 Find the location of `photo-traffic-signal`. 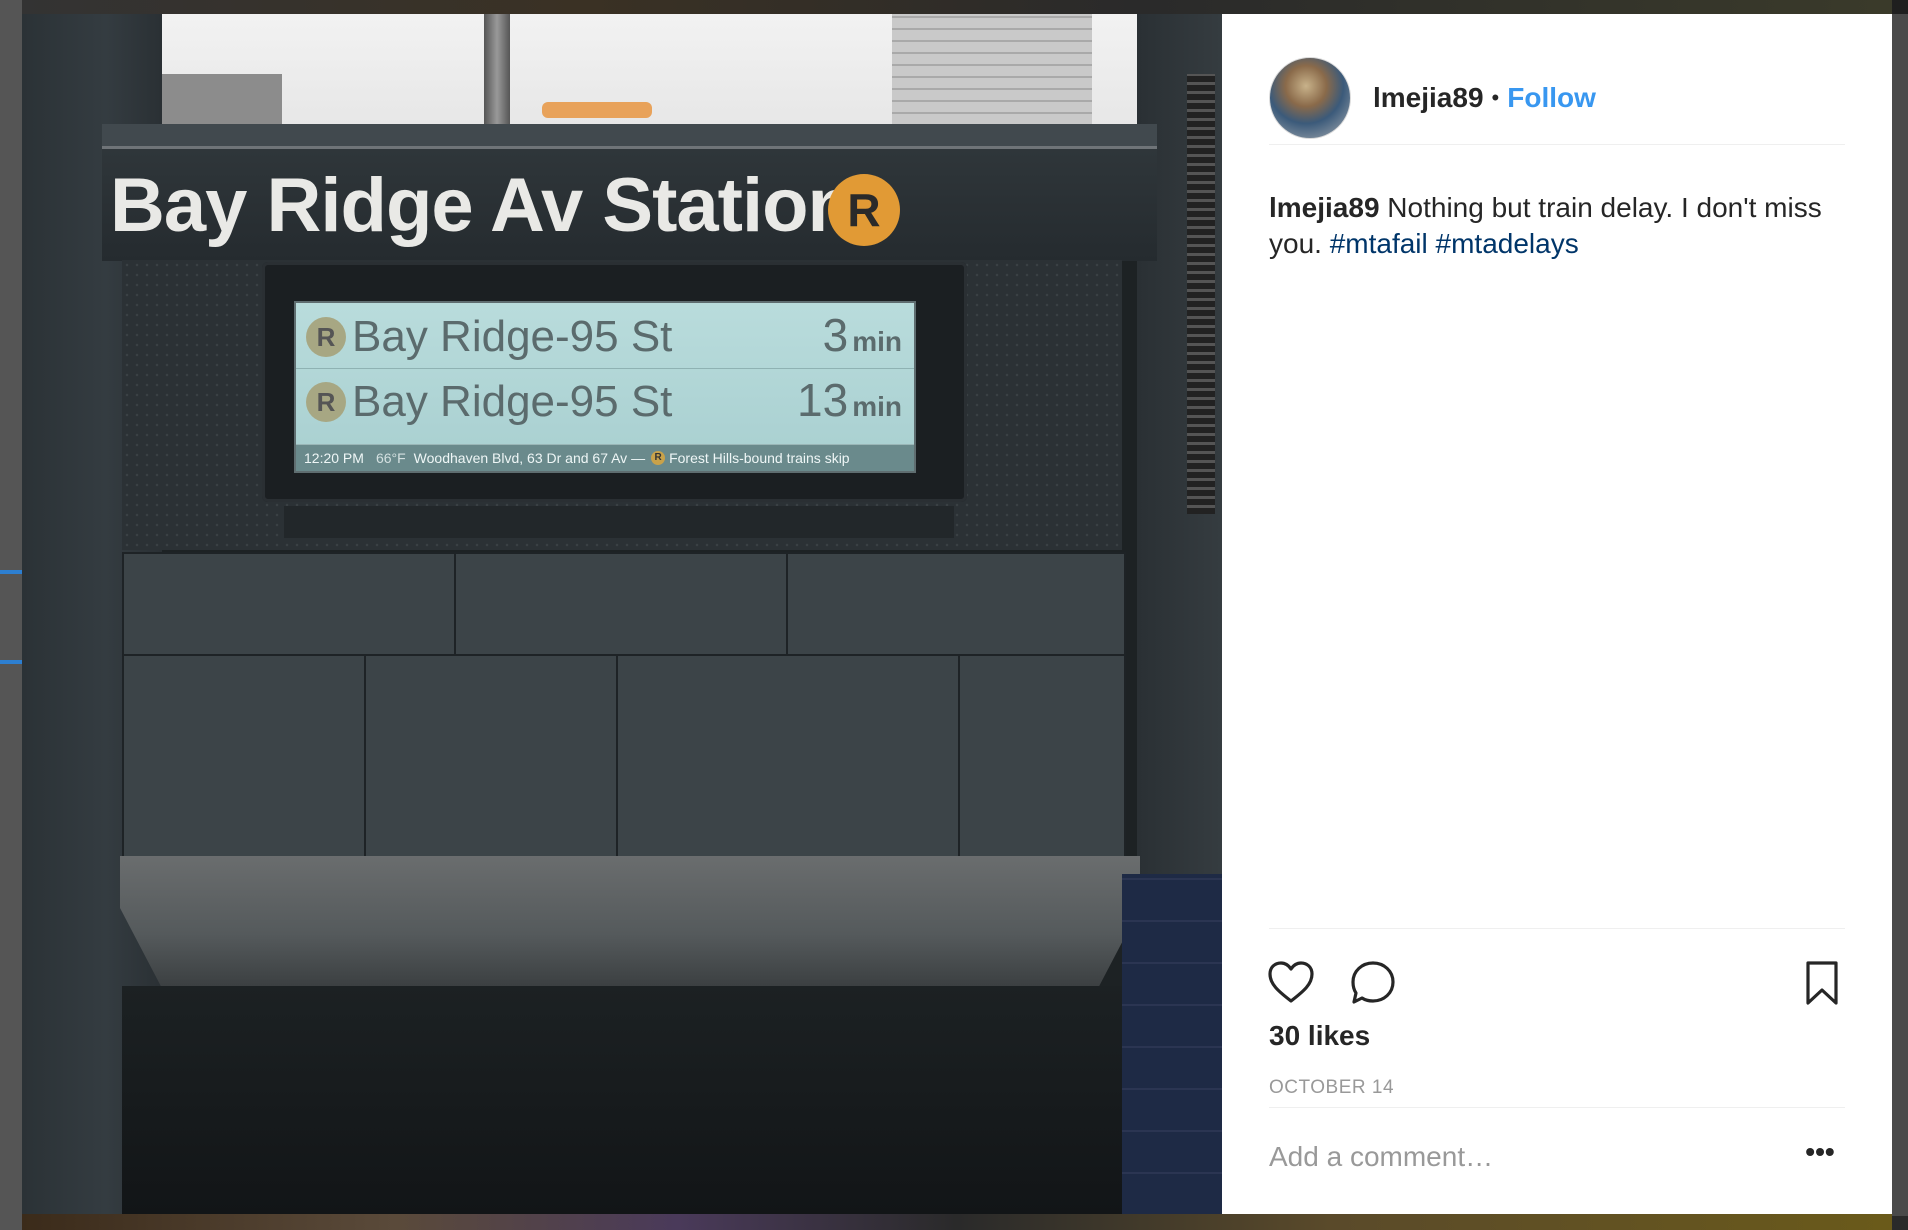

photo-traffic-signal is located at coordinates (597, 110).